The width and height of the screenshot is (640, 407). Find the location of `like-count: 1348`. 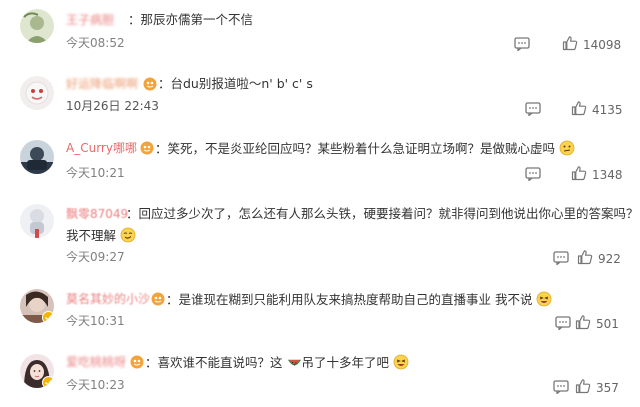

like-count: 1348 is located at coordinates (607, 175).